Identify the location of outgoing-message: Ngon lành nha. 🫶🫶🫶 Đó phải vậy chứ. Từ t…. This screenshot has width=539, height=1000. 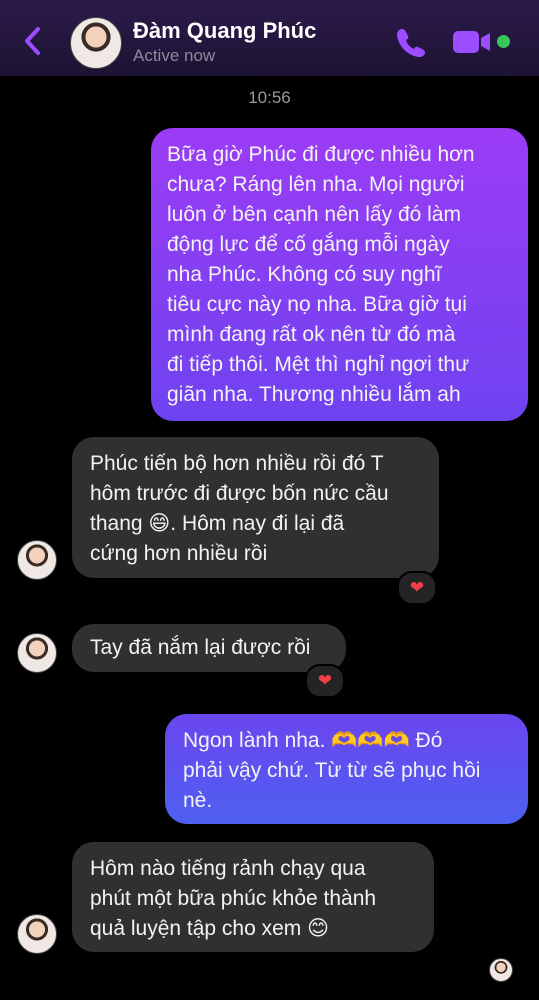
(346, 769).